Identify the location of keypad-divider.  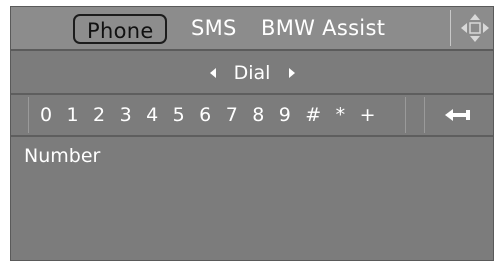
(405, 115).